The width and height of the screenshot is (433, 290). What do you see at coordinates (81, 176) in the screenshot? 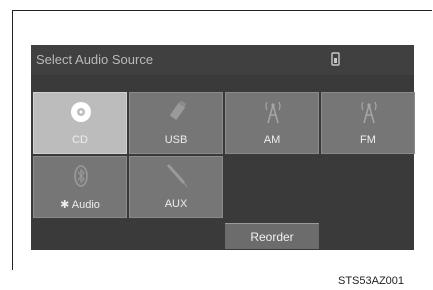
I see `bluetooth-icon` at bounding box center [81, 176].